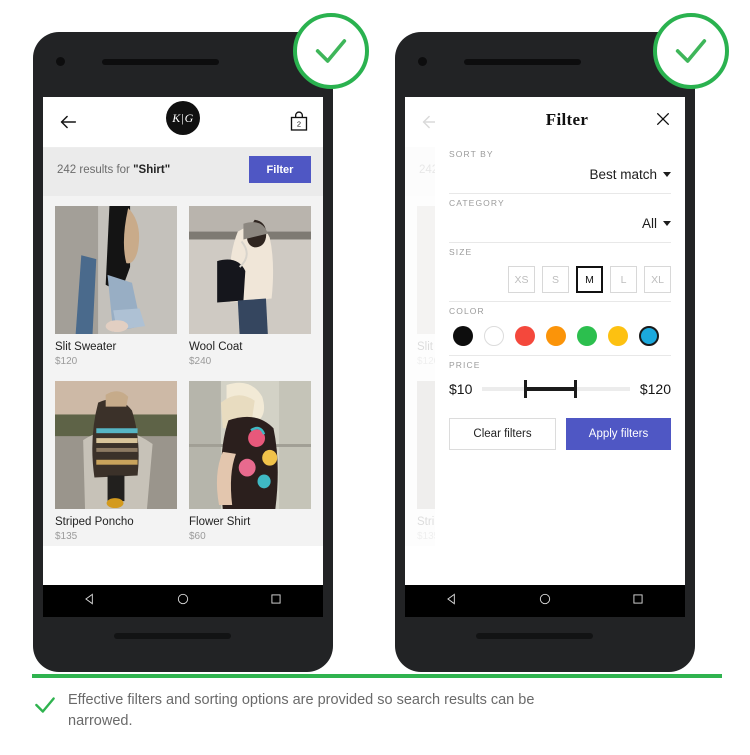 The height and width of the screenshot is (755, 750). I want to click on size-option-xs: XS, so click(521, 279).